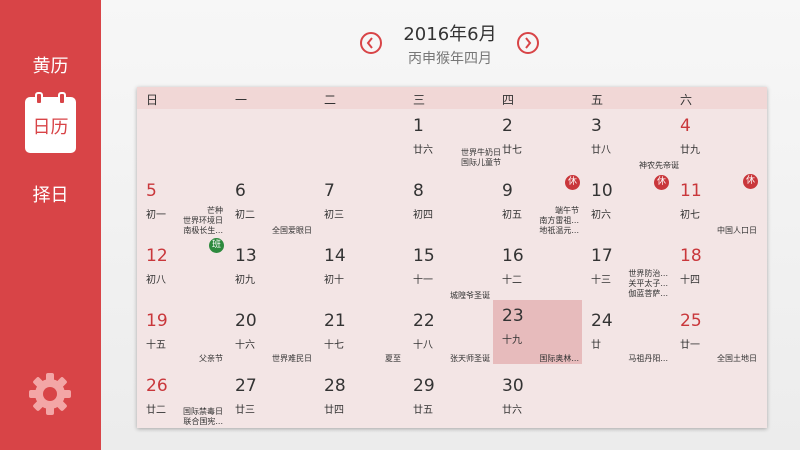 The width and height of the screenshot is (800, 450). What do you see at coordinates (508, 100) in the screenshot?
I see `weekday-label: 四` at bounding box center [508, 100].